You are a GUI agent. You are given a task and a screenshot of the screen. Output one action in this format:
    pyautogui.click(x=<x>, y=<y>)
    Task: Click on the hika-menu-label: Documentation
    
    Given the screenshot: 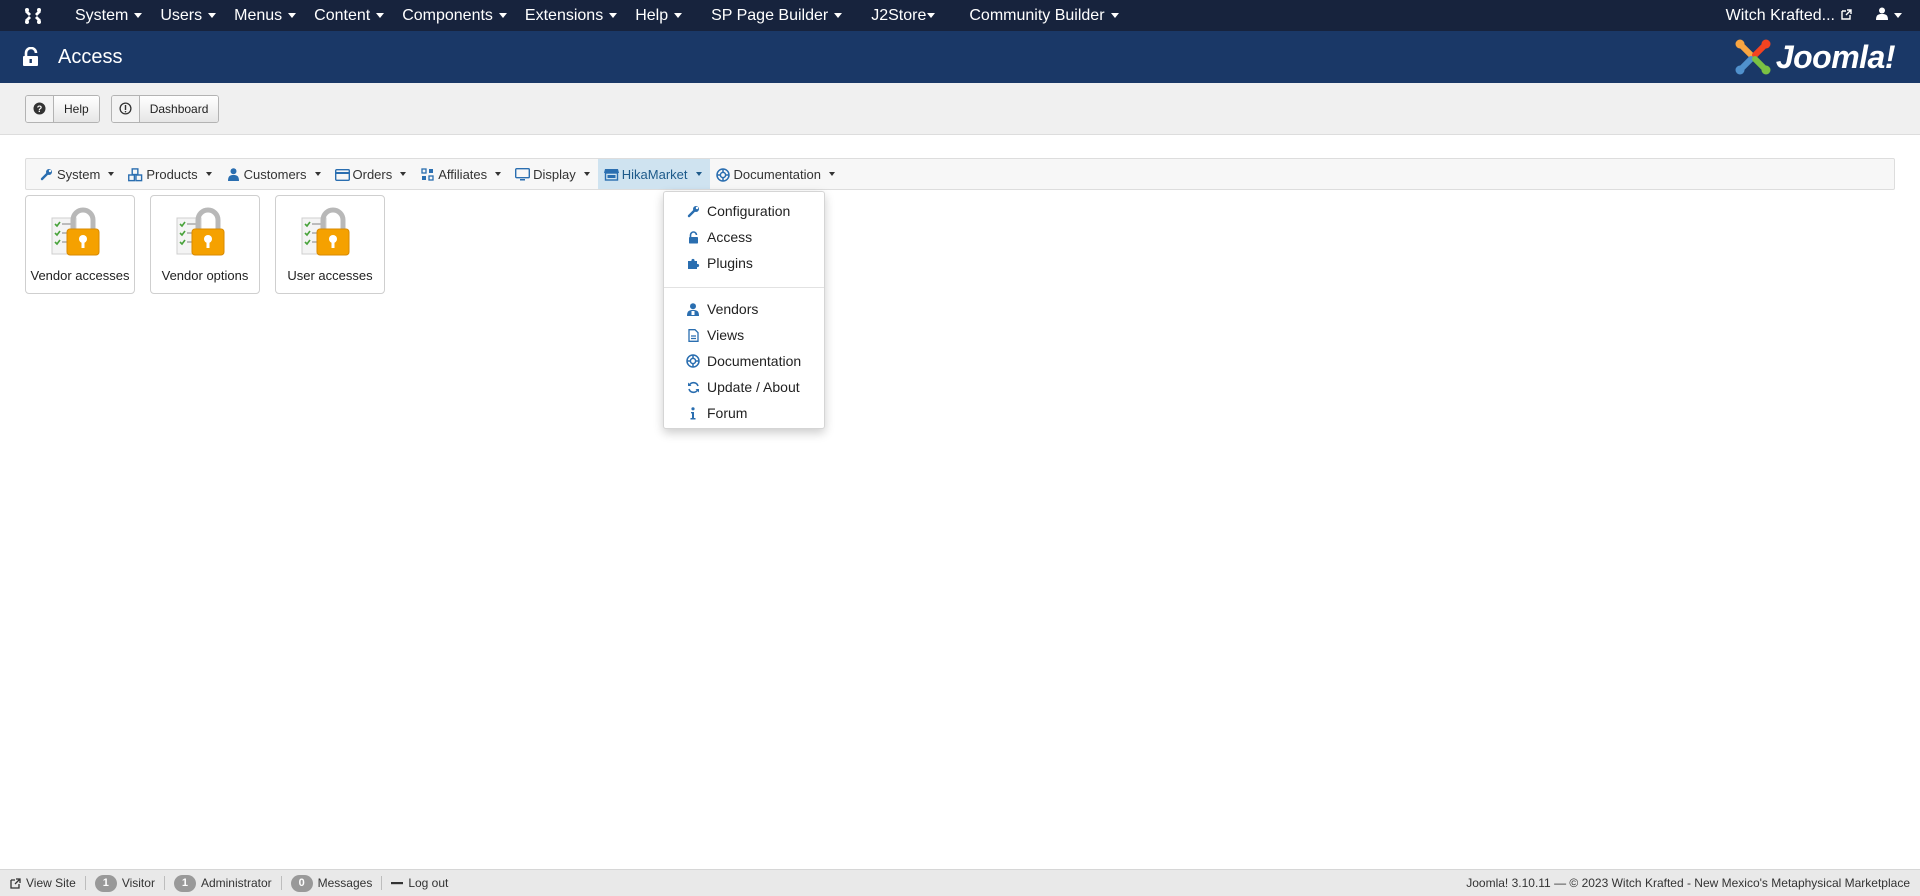 What is the action you would take?
    pyautogui.click(x=777, y=174)
    